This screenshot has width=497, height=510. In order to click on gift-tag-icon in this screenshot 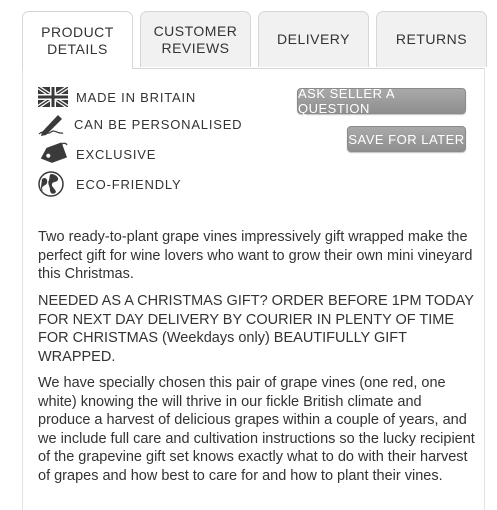, I will do `click(53, 154)`.